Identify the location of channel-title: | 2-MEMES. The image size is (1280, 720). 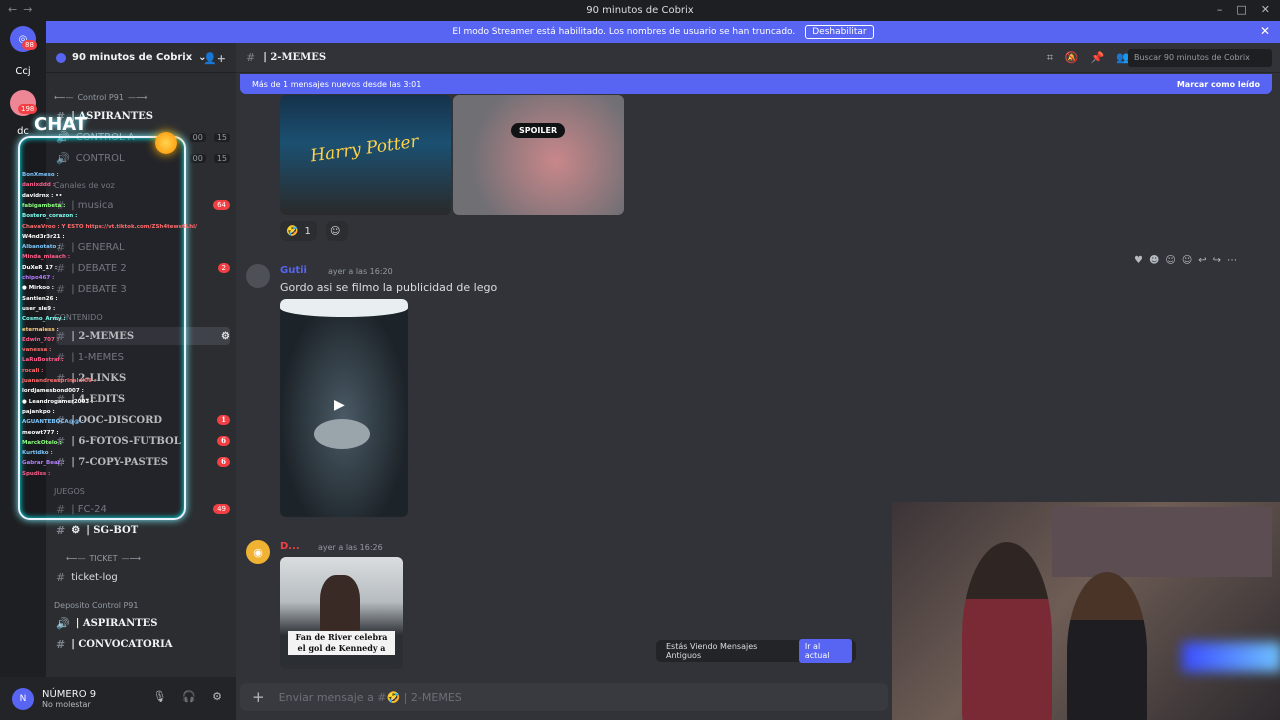
(295, 57).